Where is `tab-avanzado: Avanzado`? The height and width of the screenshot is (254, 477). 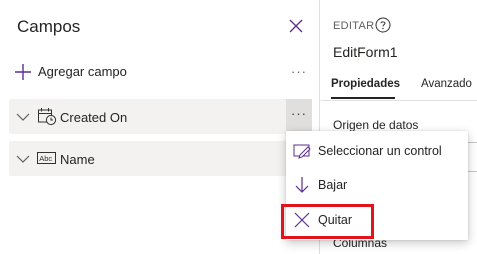
tab-avanzado: Avanzado is located at coordinates (446, 84).